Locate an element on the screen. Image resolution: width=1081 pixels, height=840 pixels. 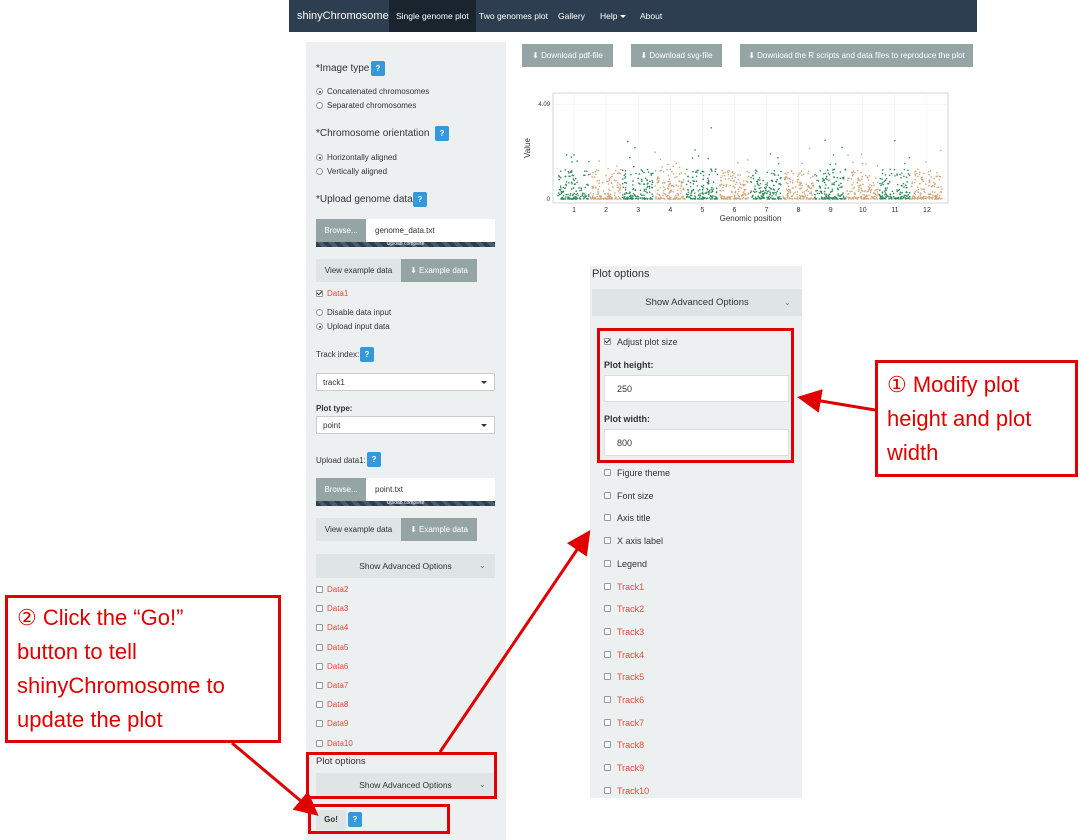
orientation-help-button: ? is located at coordinates (442, 133).